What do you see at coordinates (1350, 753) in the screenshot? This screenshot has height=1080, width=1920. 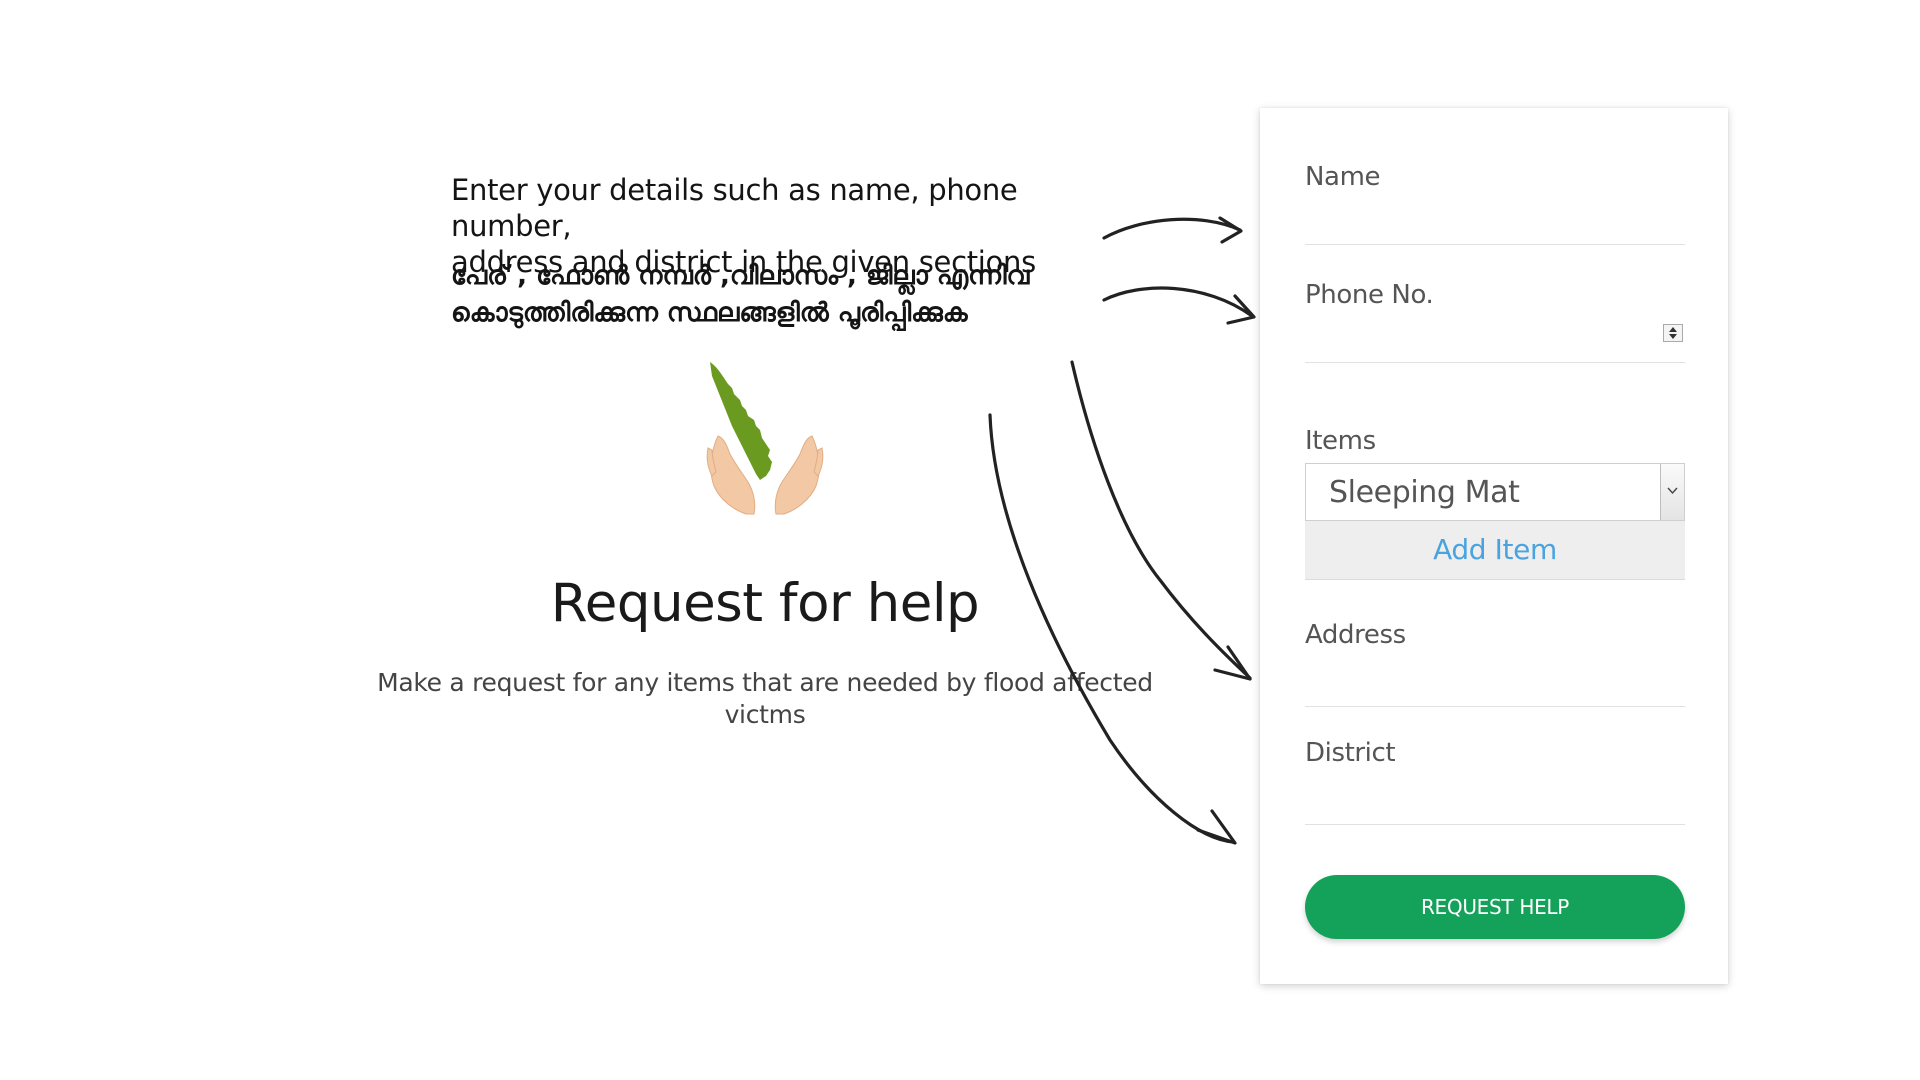 I see `district-label: District` at bounding box center [1350, 753].